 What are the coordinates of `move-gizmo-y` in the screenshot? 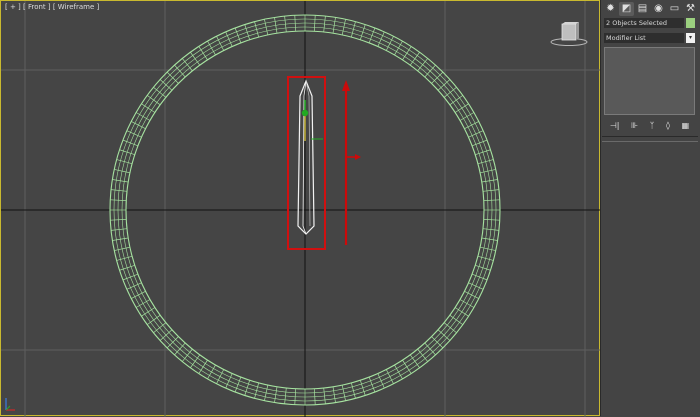 It's located at (351, 162).